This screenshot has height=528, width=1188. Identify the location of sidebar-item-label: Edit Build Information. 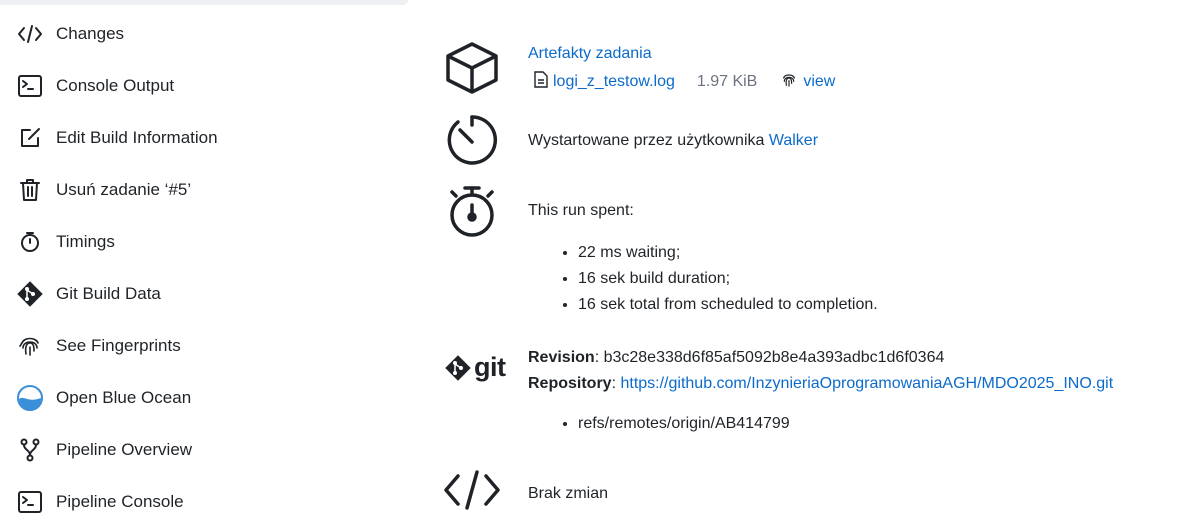
(137, 137).